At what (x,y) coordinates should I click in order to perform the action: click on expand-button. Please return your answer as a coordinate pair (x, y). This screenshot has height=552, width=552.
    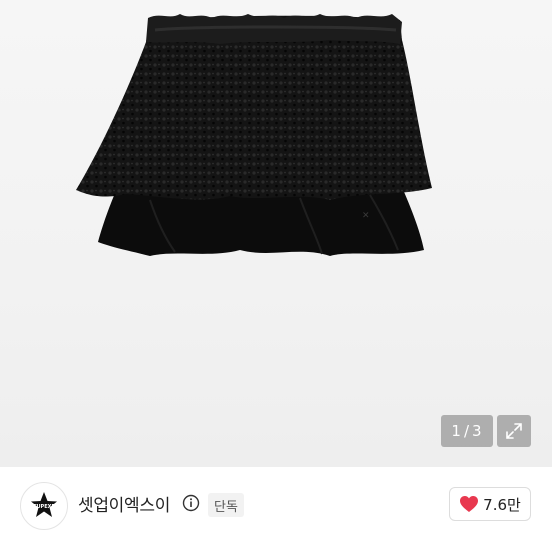
    Looking at the image, I should click on (514, 431).